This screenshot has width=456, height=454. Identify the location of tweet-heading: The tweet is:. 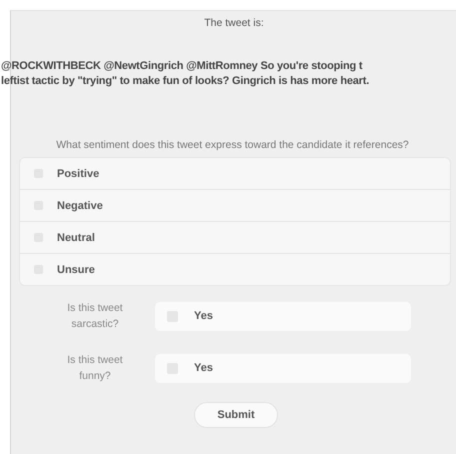
(234, 23).